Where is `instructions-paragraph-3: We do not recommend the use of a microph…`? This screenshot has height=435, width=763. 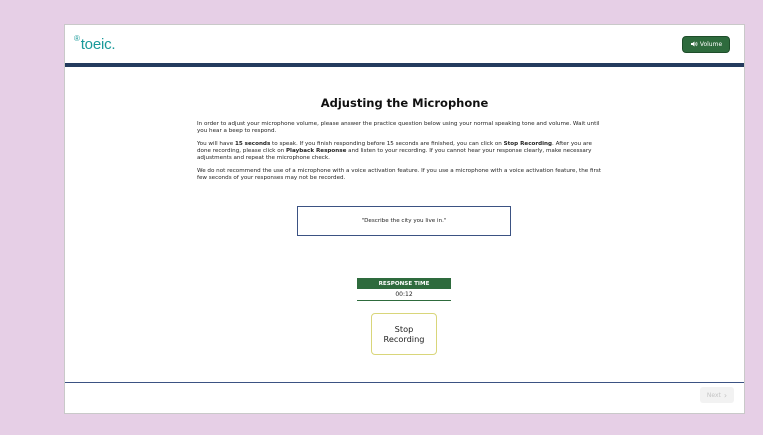 instructions-paragraph-3: We do not recommend the use of a microph… is located at coordinates (399, 174).